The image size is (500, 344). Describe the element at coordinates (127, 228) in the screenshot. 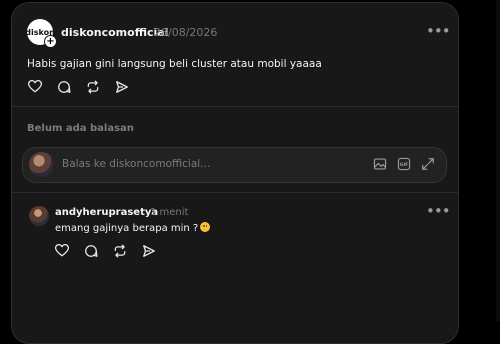

I see `comment-text-content: emang gajinya berapa min ?` at that location.